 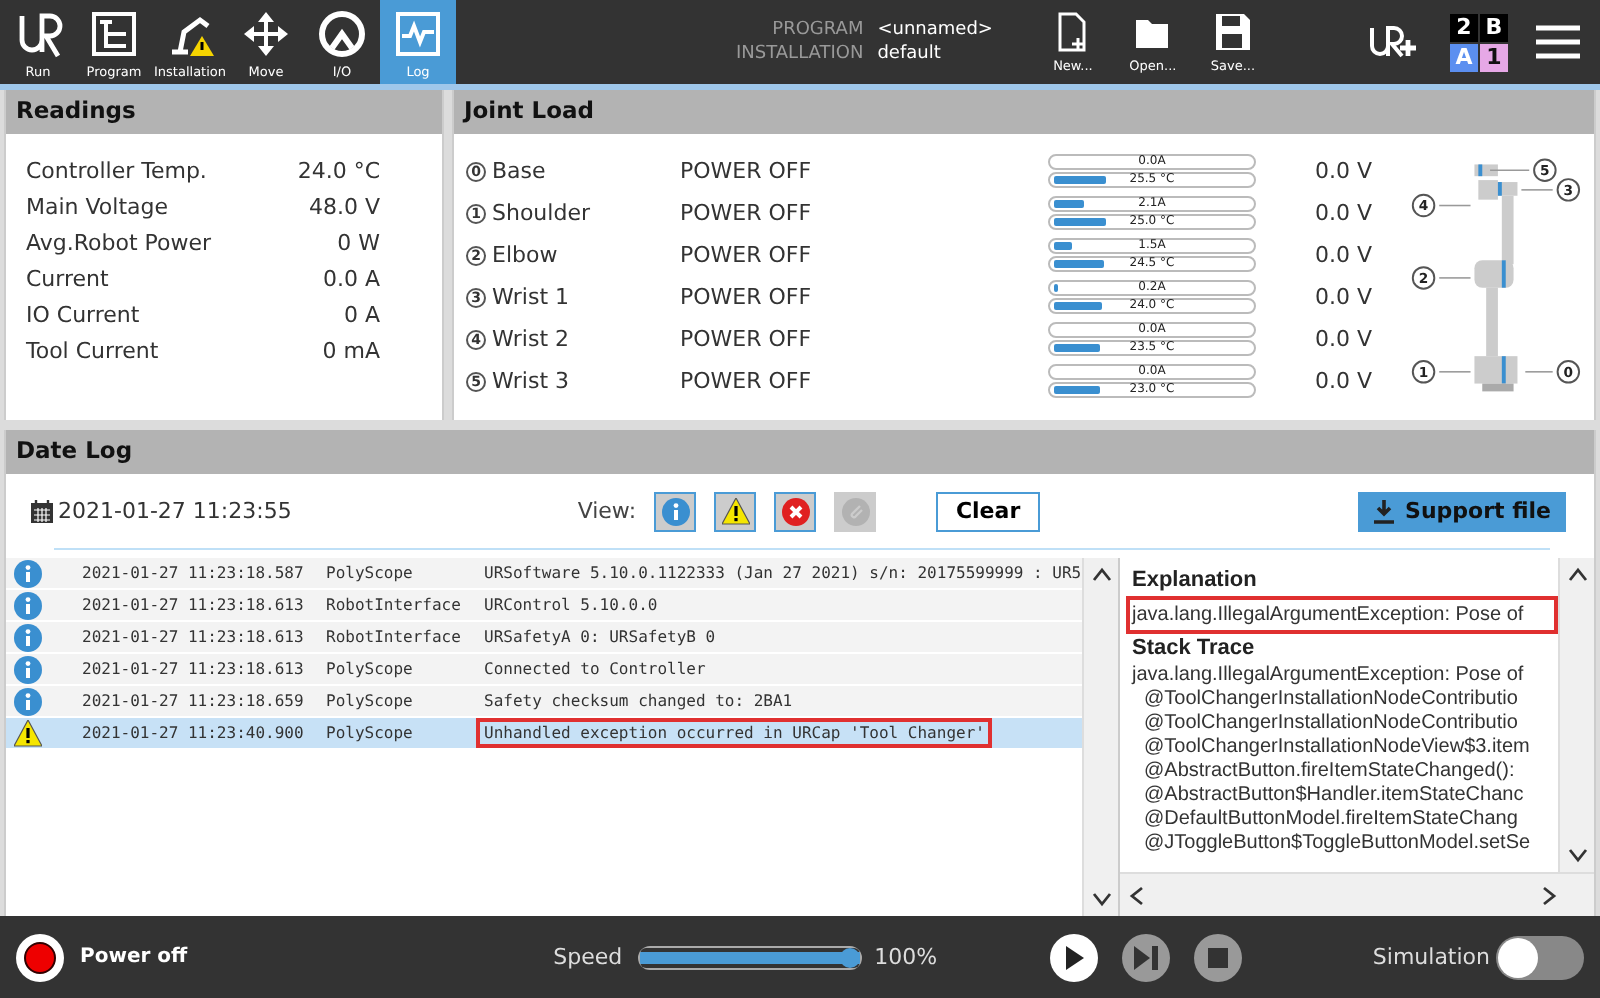 What do you see at coordinates (910, 54) in the screenshot?
I see `info-value: default` at bounding box center [910, 54].